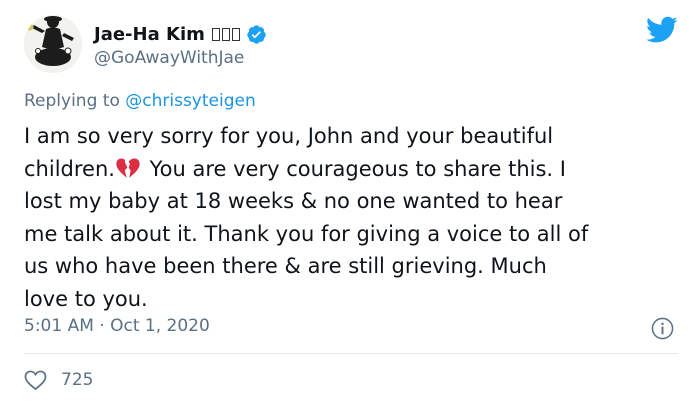 The width and height of the screenshot is (700, 407). I want to click on replying-to: Replying to @chrissyteigen, so click(140, 101).